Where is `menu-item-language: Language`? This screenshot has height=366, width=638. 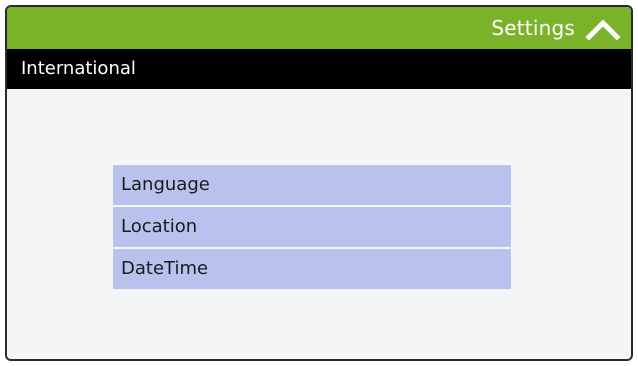
menu-item-language: Language is located at coordinates (312, 185).